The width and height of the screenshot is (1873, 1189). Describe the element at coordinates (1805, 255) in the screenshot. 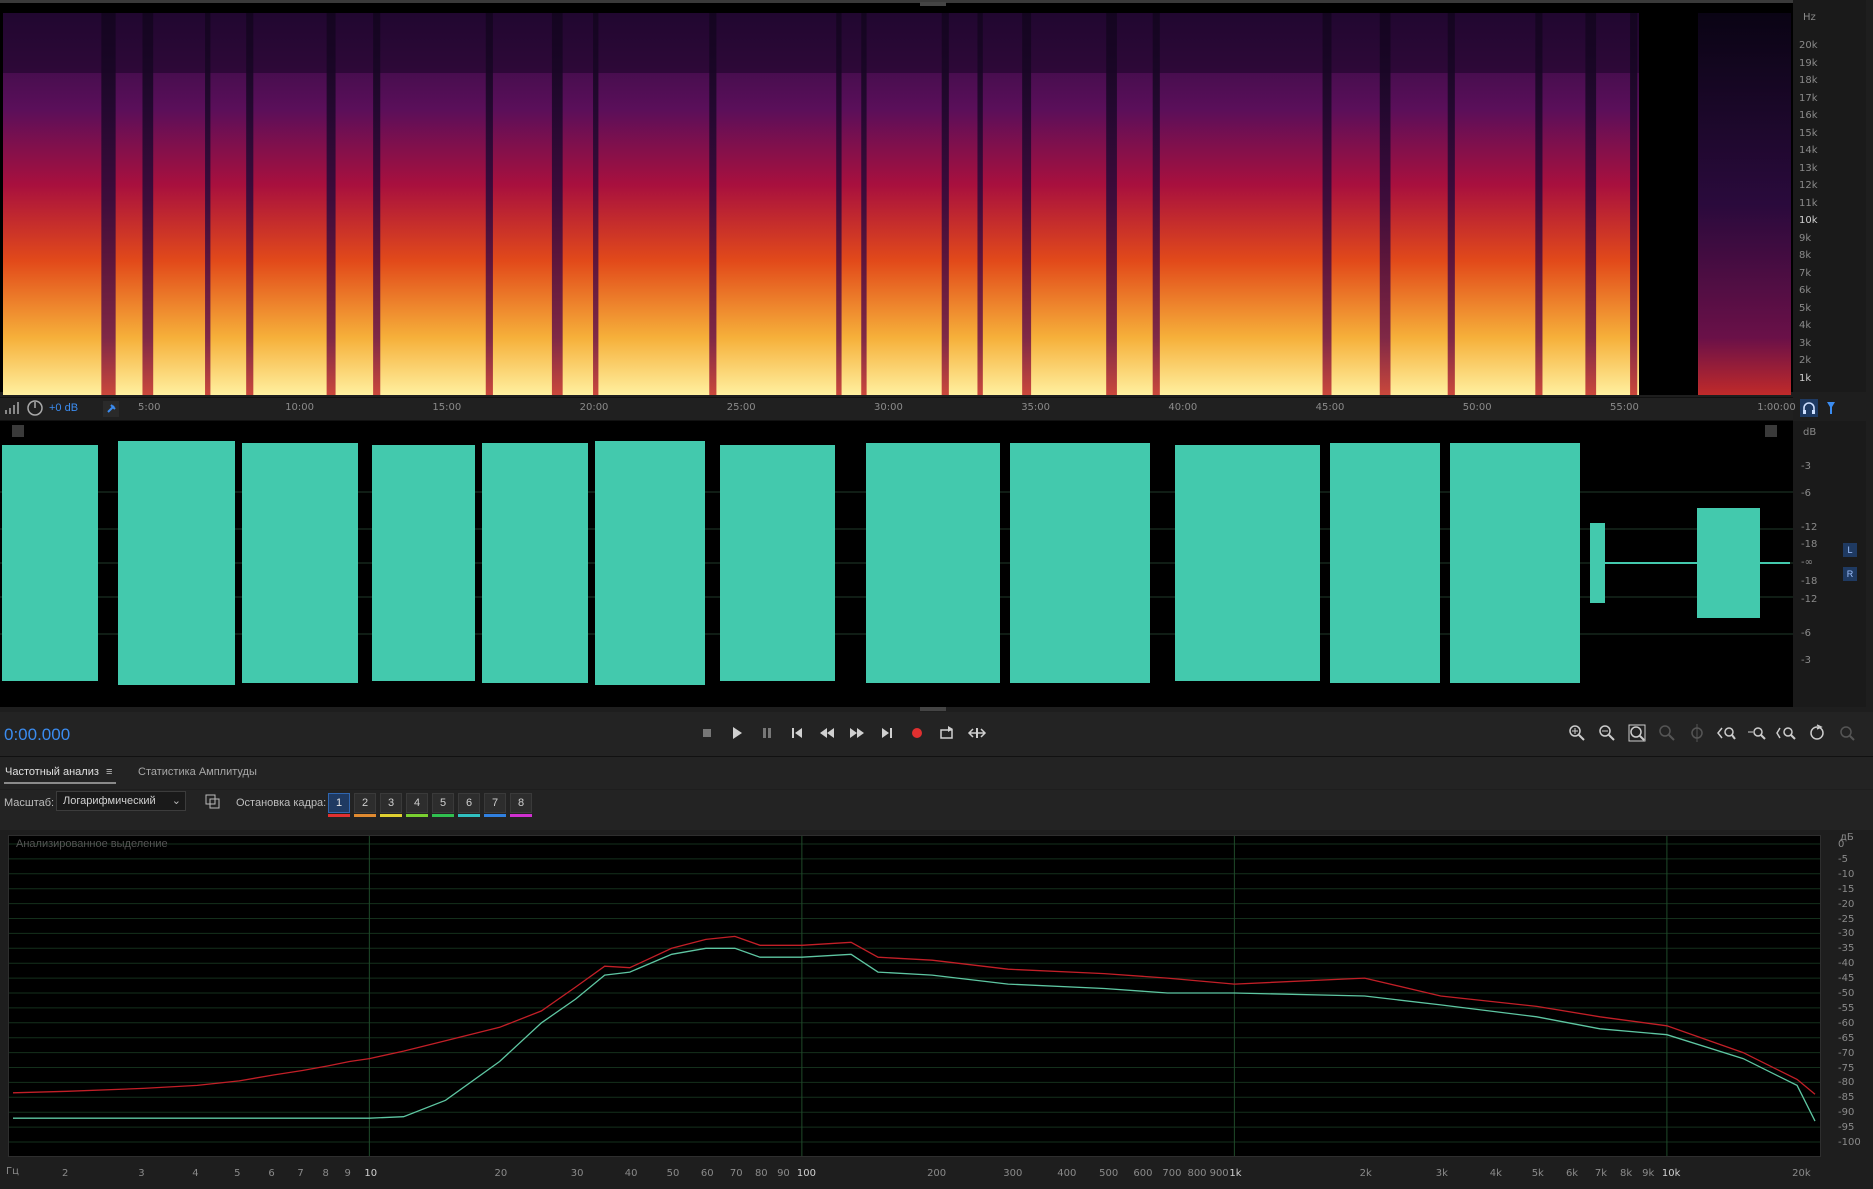

I see `spectral-axis-label: 8k` at that location.